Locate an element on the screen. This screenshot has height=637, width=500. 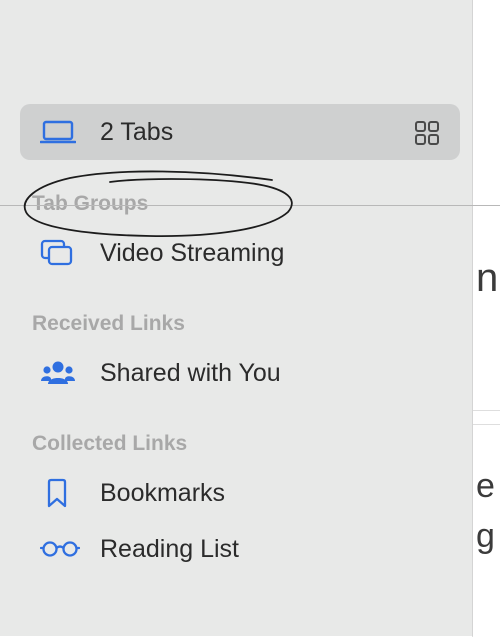
sidebar-item-shared-with-you: Shared with You is located at coordinates (240, 373).